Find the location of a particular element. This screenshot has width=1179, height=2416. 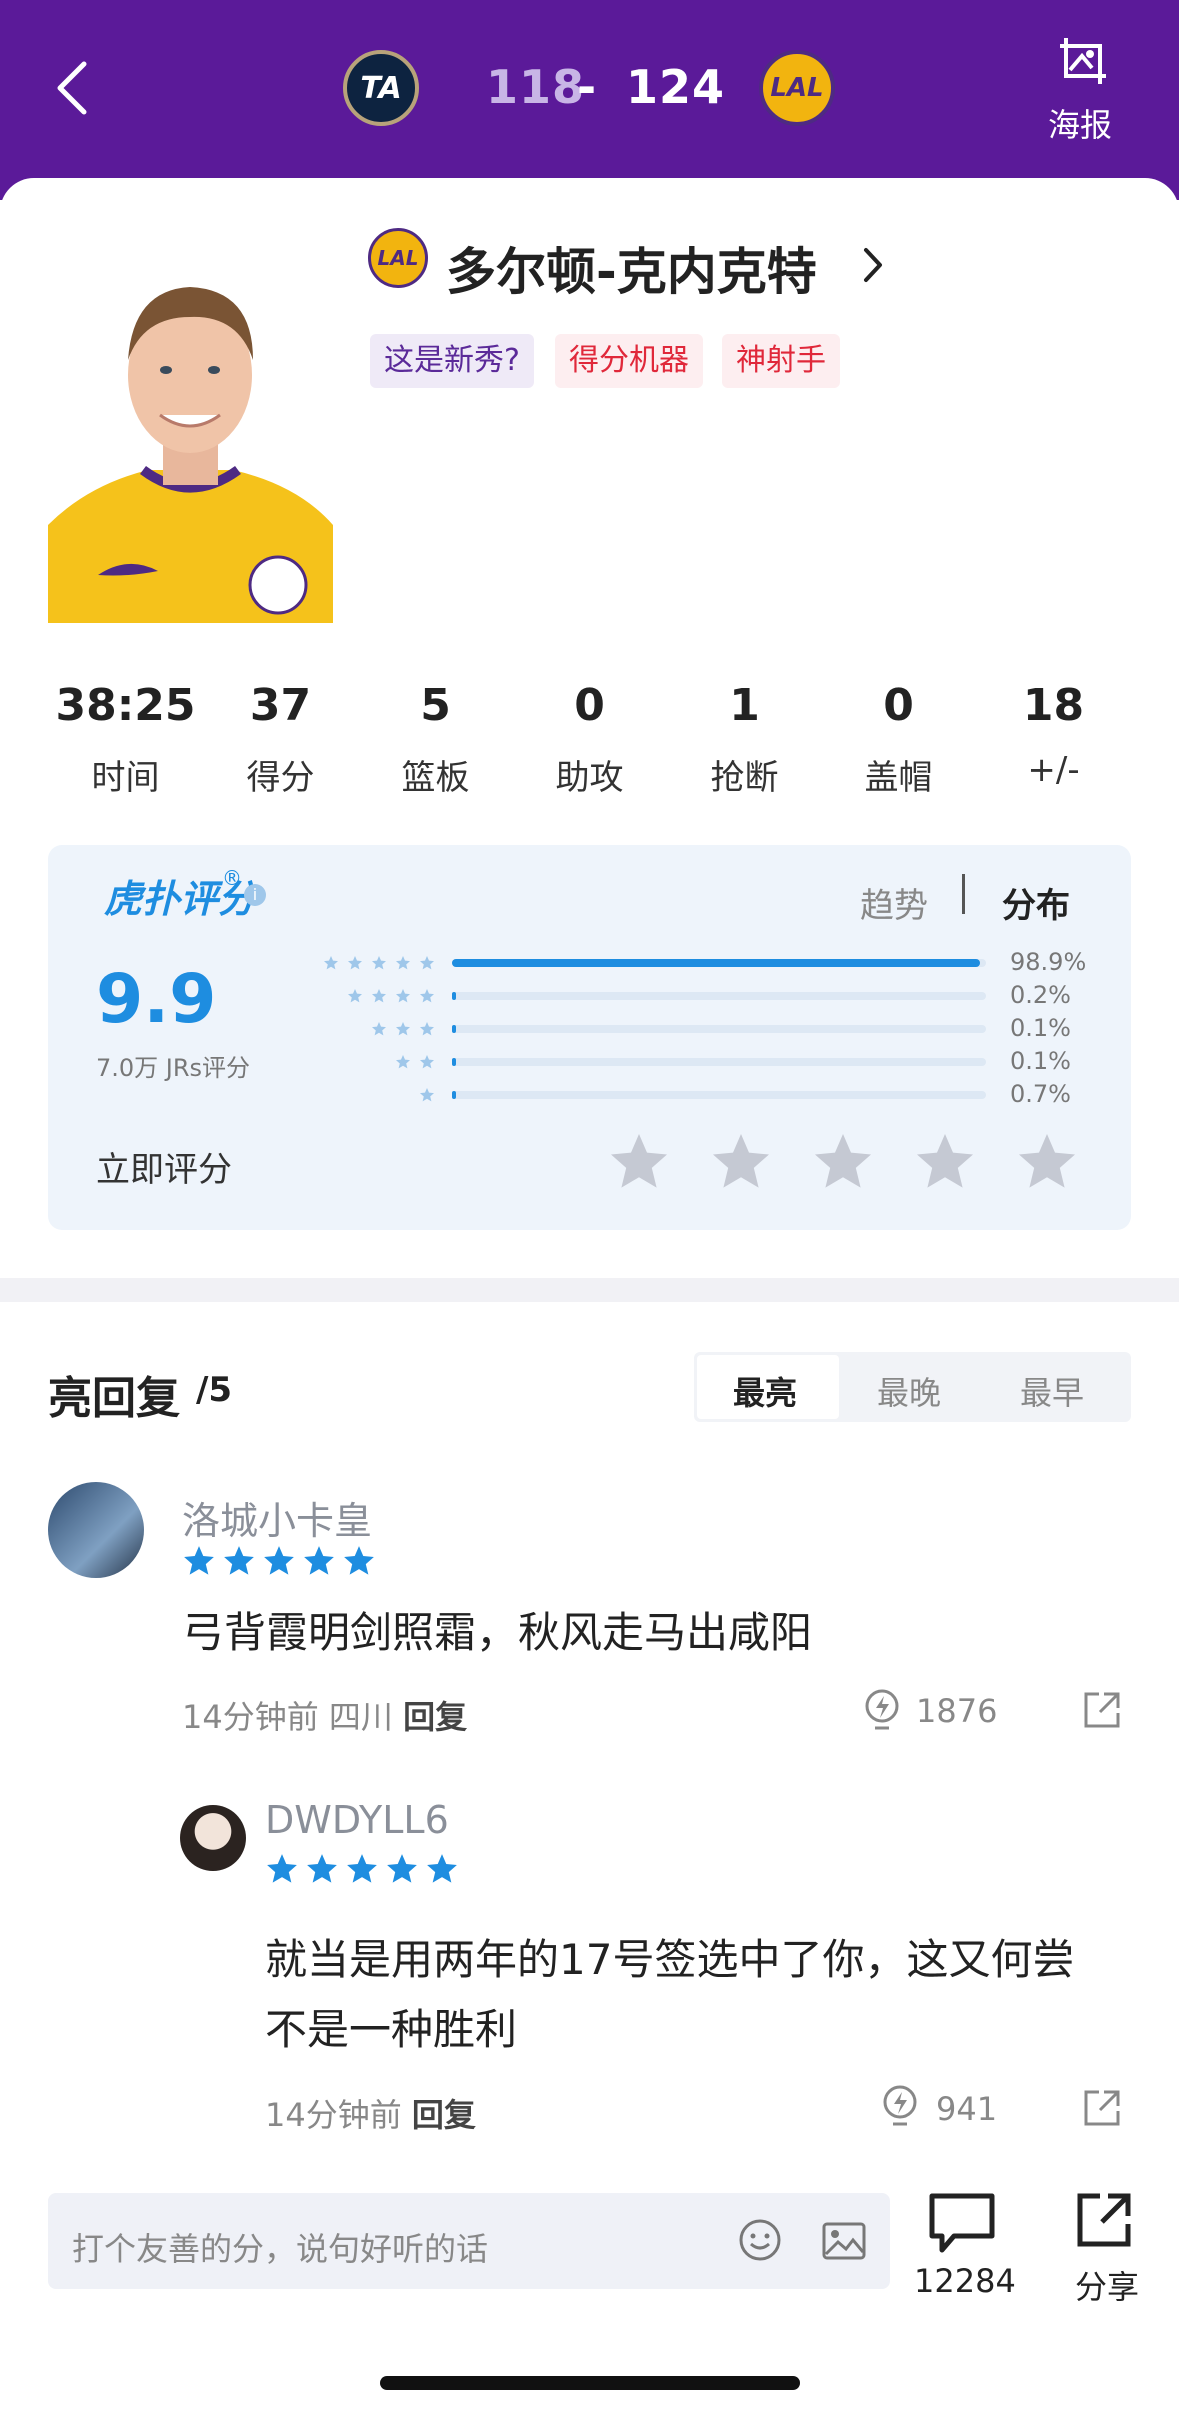

home-indicator is located at coordinates (590, 2383).